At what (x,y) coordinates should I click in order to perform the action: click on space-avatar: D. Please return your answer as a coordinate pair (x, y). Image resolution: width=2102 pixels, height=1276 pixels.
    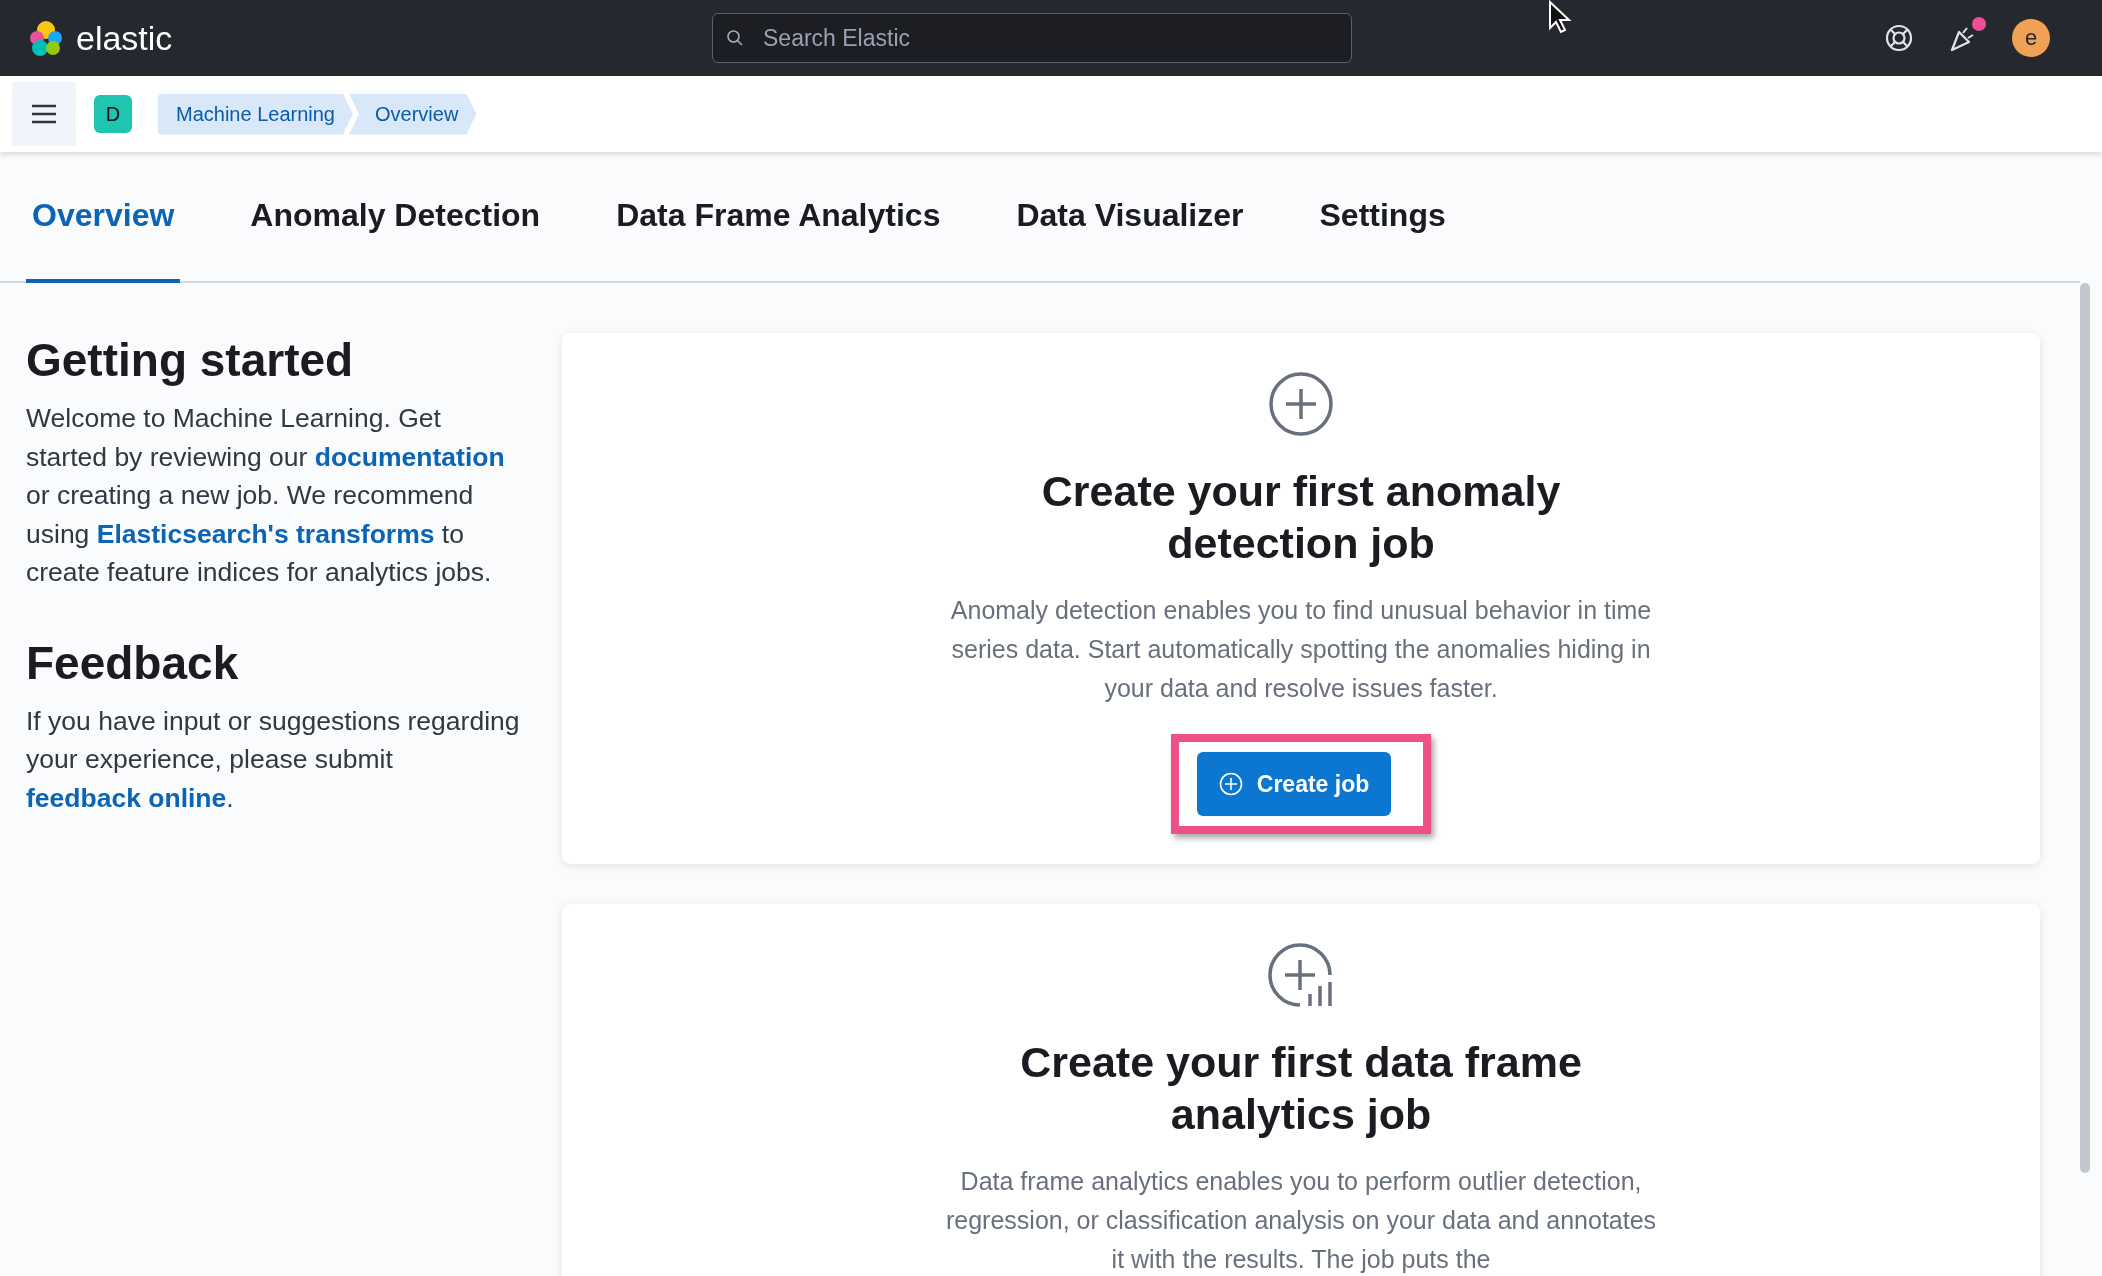
    Looking at the image, I should click on (113, 114).